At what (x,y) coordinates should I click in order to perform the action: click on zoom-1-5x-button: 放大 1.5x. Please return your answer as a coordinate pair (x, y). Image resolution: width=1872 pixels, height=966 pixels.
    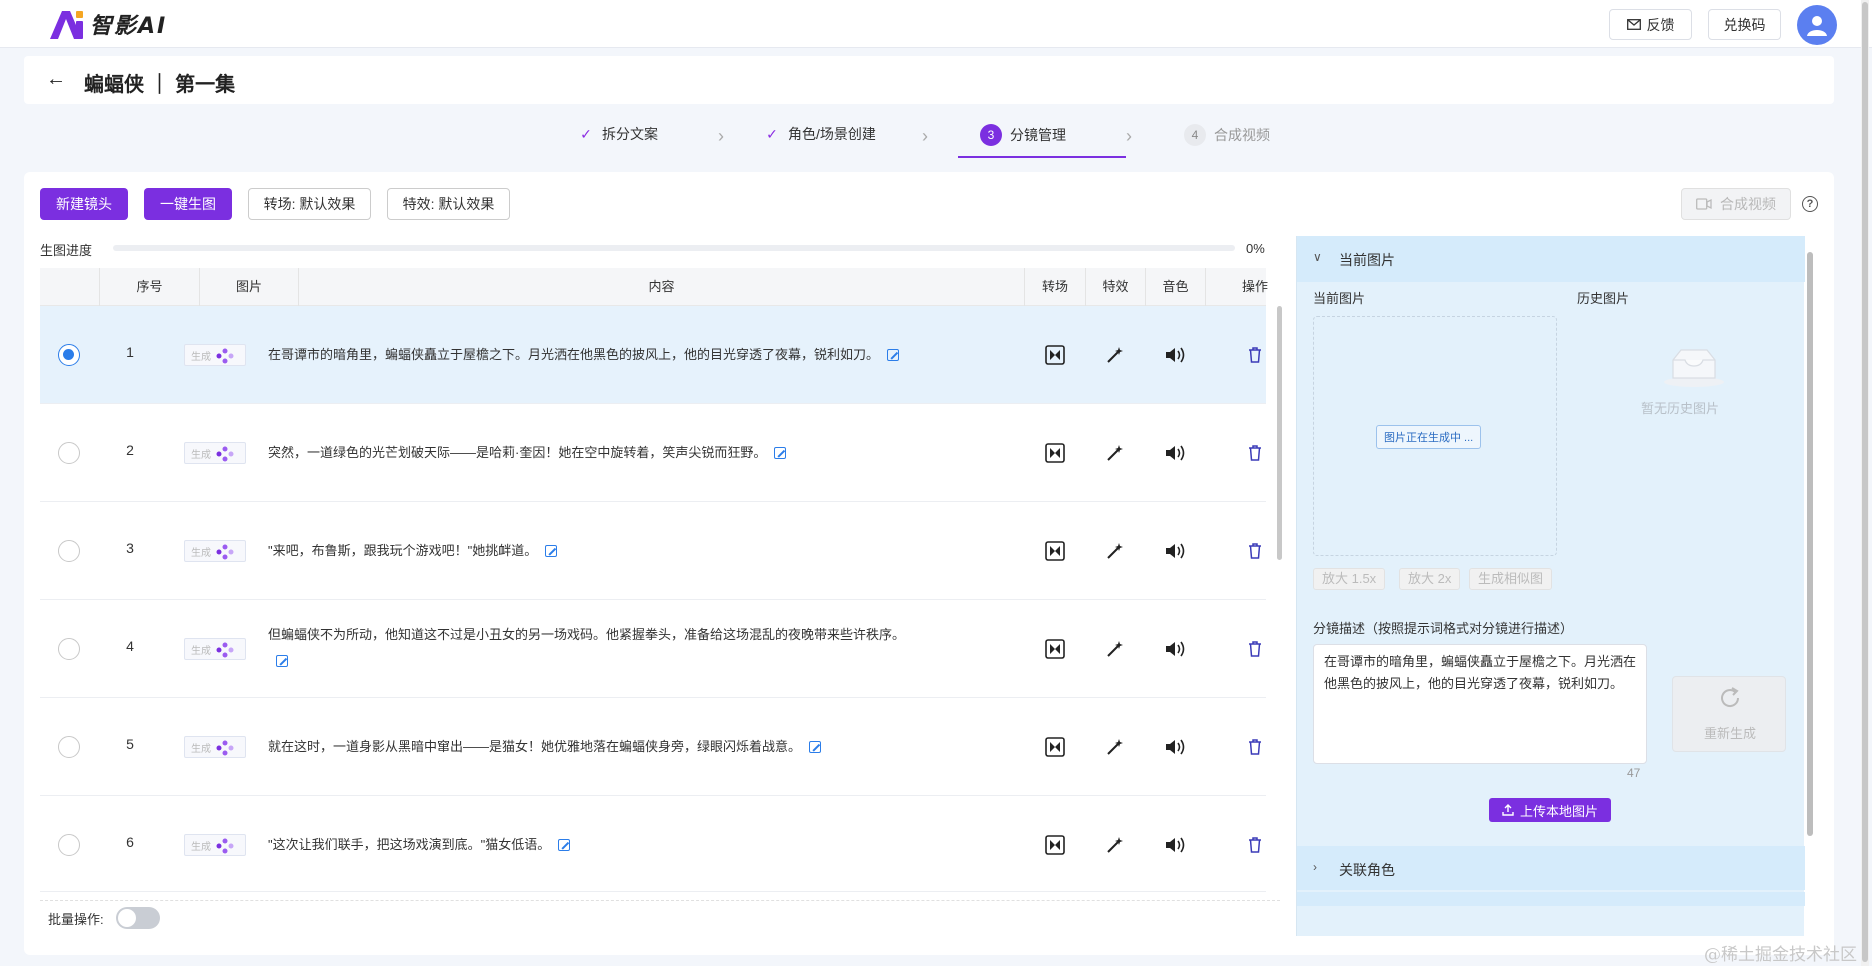
    Looking at the image, I should click on (1349, 579).